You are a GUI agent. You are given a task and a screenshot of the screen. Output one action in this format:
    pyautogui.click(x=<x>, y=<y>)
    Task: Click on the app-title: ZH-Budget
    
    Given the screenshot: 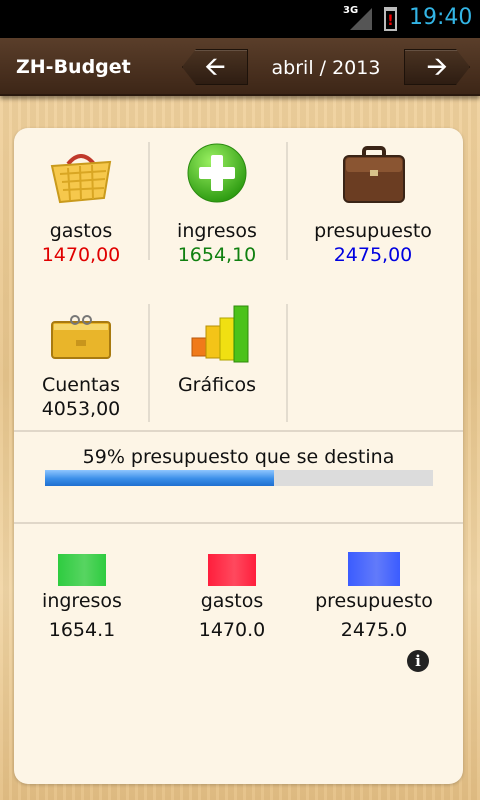 What is the action you would take?
    pyautogui.click(x=73, y=67)
    